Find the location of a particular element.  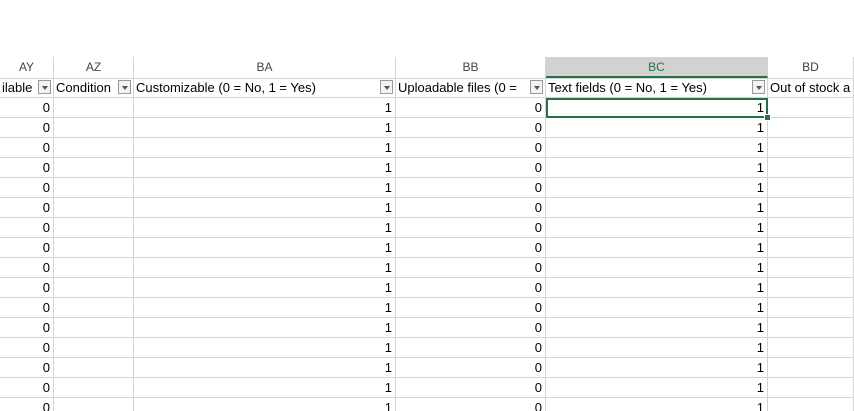

column-letter-ay: AY is located at coordinates (27, 67).